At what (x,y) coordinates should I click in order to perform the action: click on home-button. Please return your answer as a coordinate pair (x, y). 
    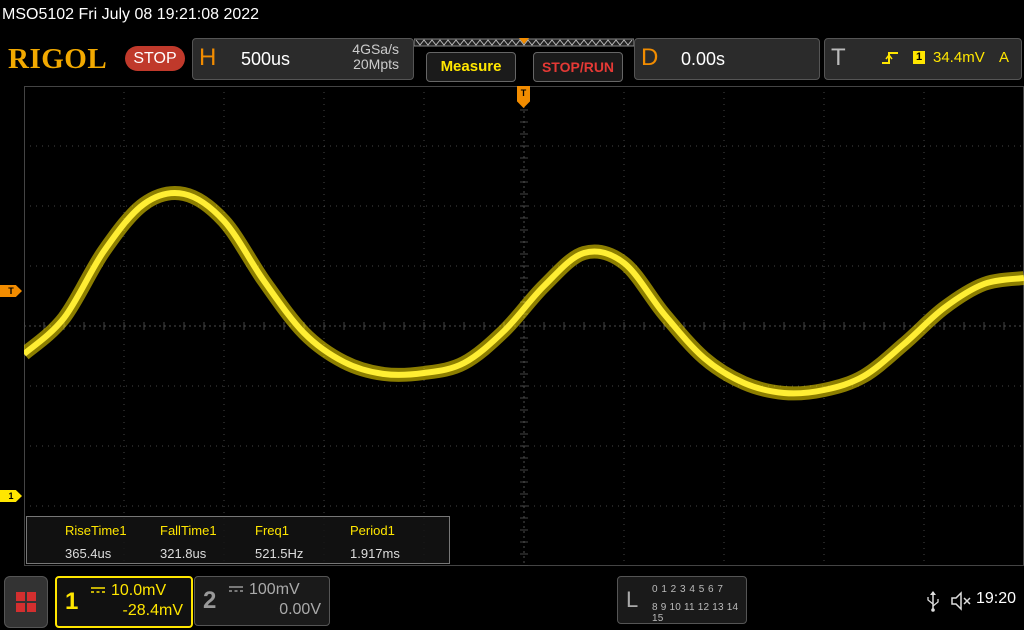
    Looking at the image, I should click on (26, 602).